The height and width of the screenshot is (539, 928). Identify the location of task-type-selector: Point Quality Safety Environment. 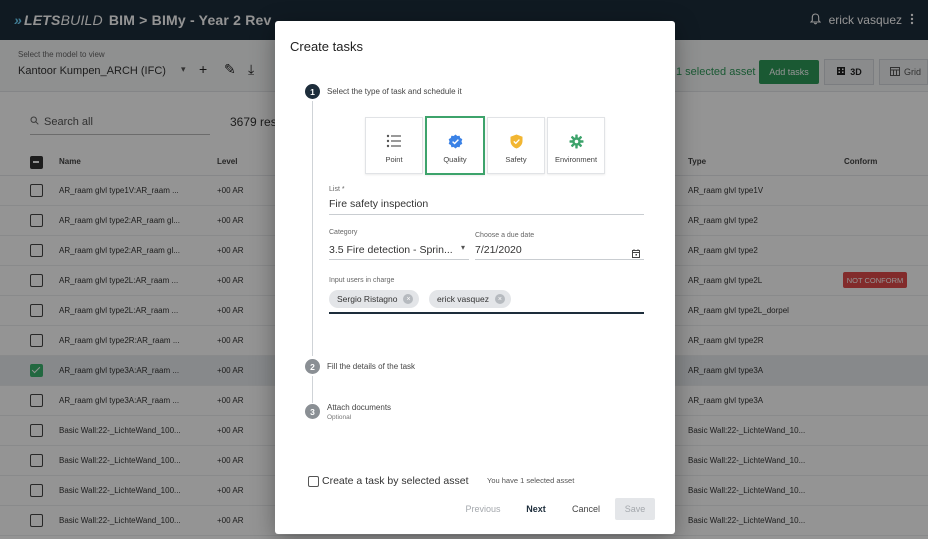
(485, 145).